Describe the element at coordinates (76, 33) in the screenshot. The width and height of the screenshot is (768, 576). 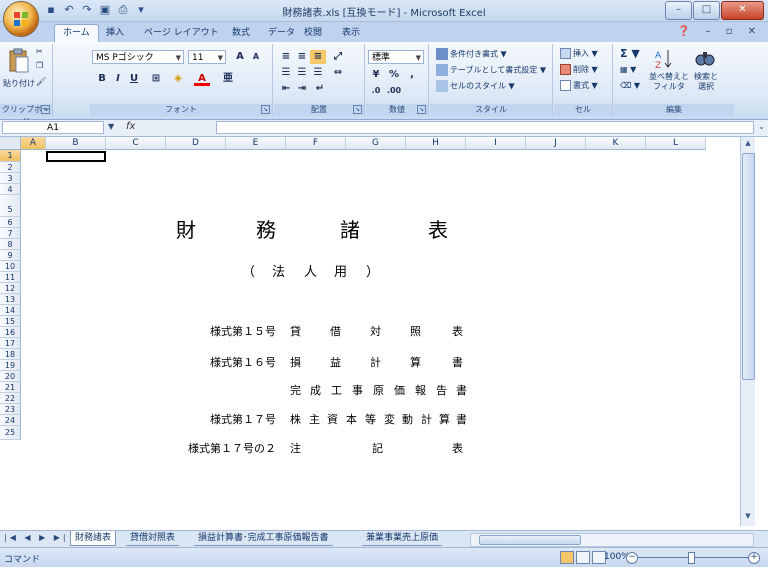
I see `tab-home: ホーム` at that location.